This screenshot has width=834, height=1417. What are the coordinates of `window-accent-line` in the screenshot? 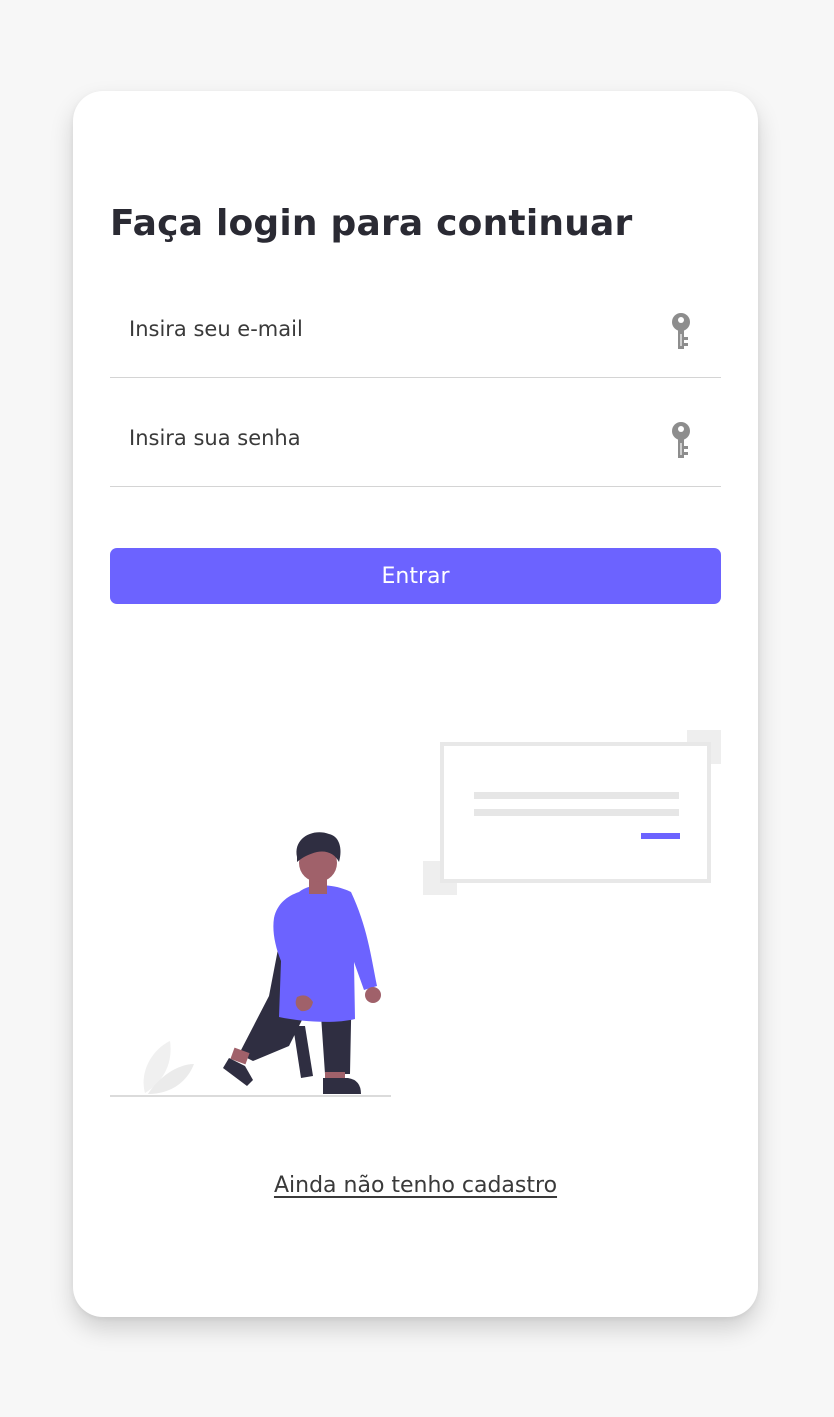 It's located at (660, 836).